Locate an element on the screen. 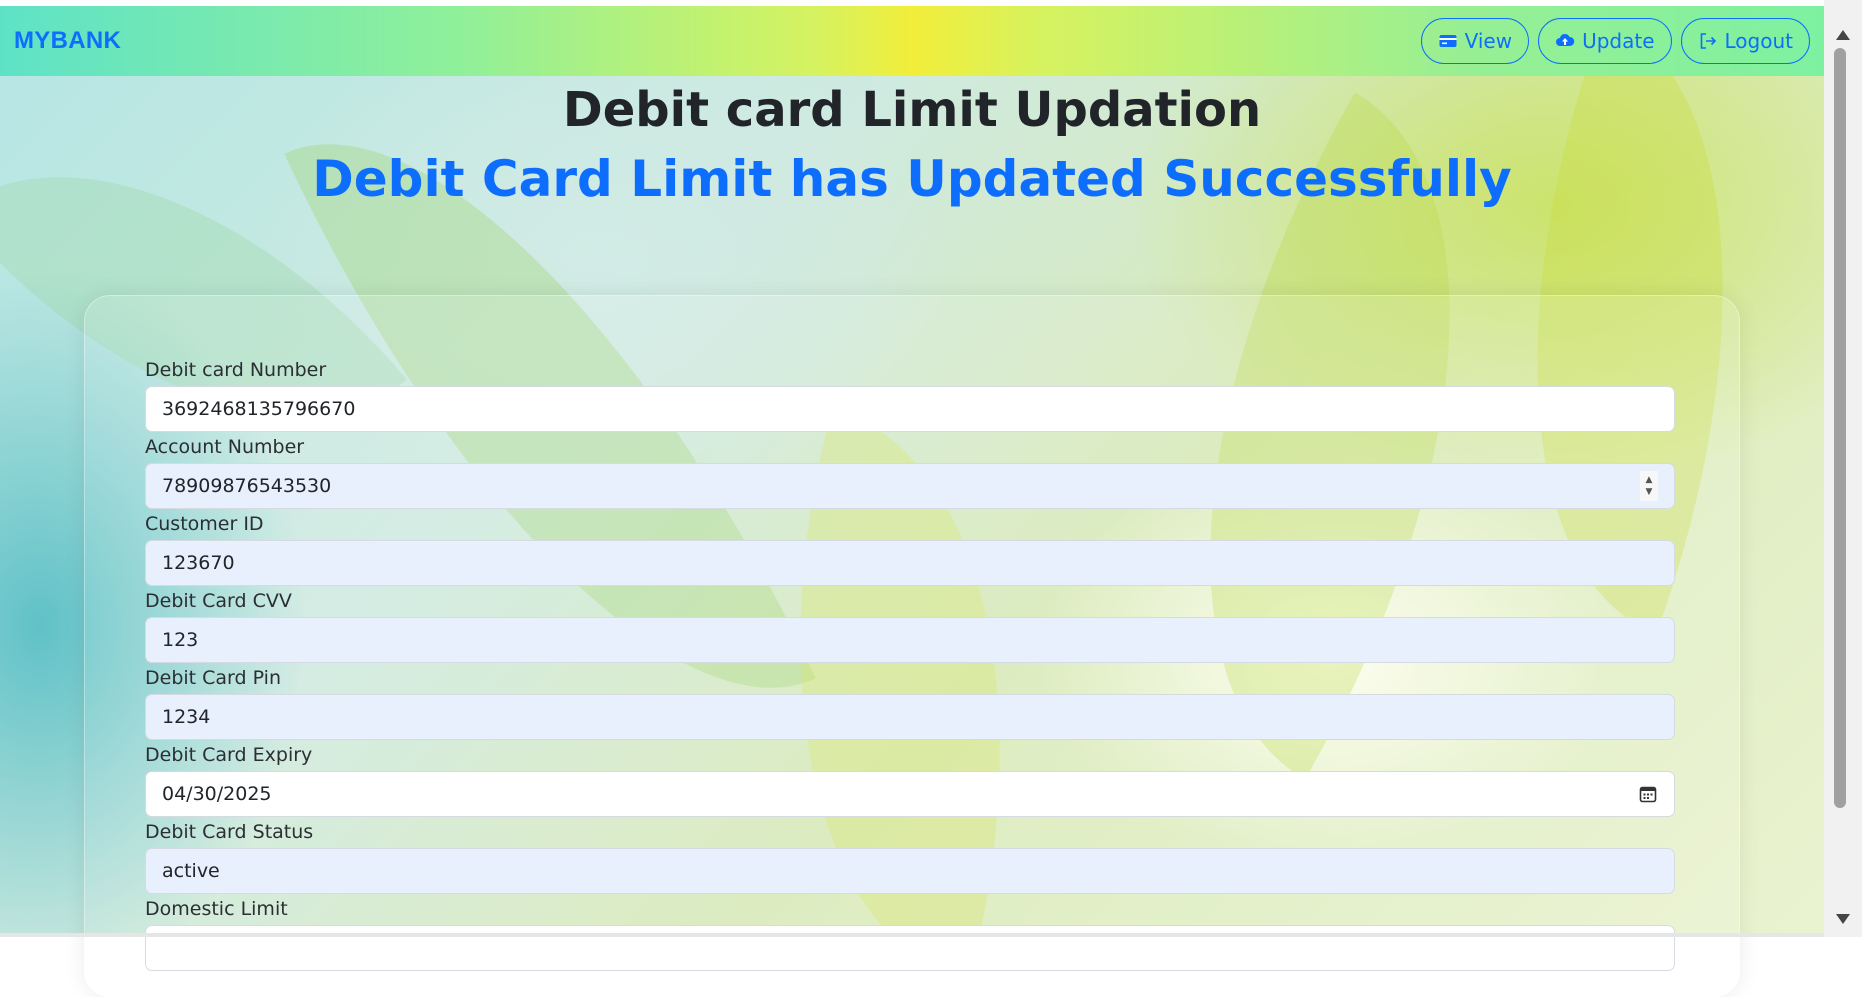  view-button: View is located at coordinates (1475, 41).